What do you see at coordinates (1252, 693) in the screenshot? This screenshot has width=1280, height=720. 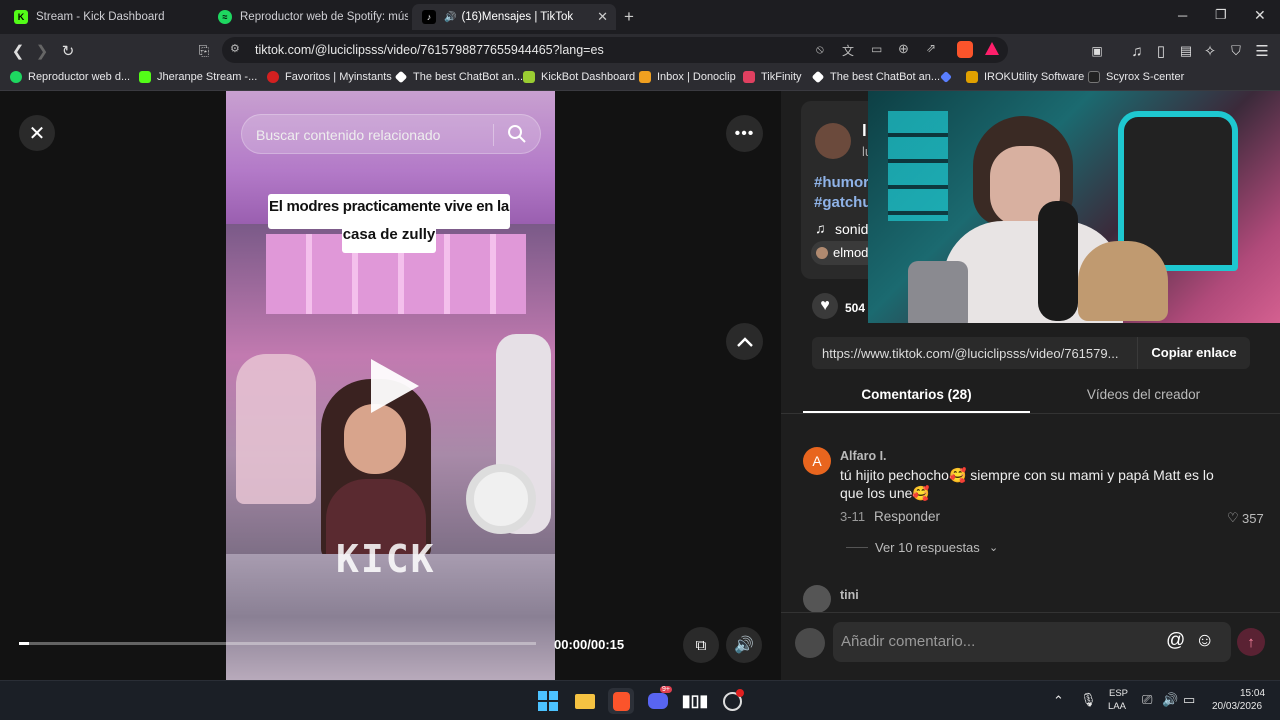 I see `clock-time: 15:04` at bounding box center [1252, 693].